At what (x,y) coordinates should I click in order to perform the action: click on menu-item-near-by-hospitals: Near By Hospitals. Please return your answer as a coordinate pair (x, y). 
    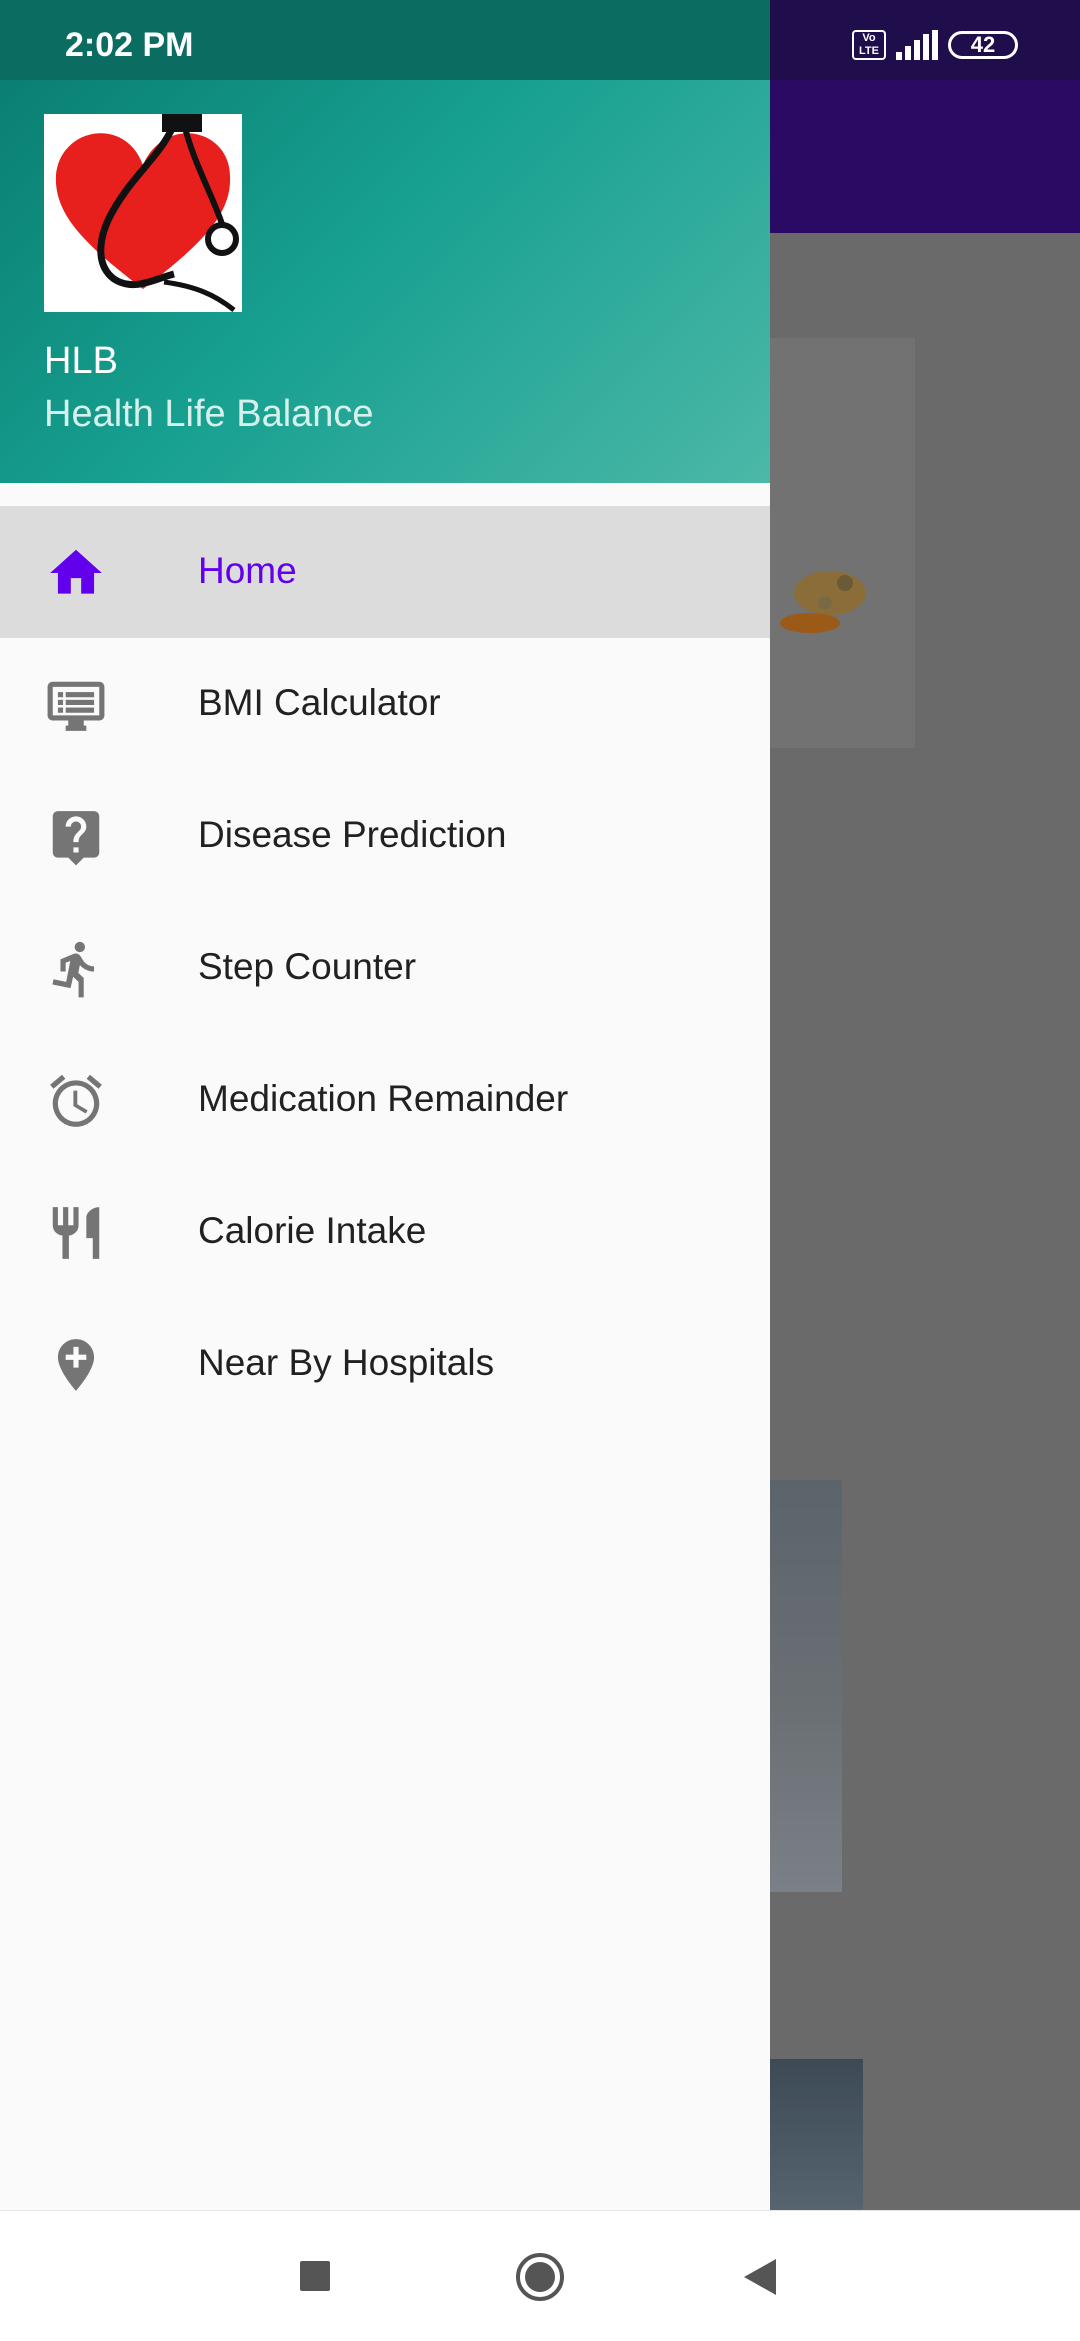
    Looking at the image, I should click on (385, 1364).